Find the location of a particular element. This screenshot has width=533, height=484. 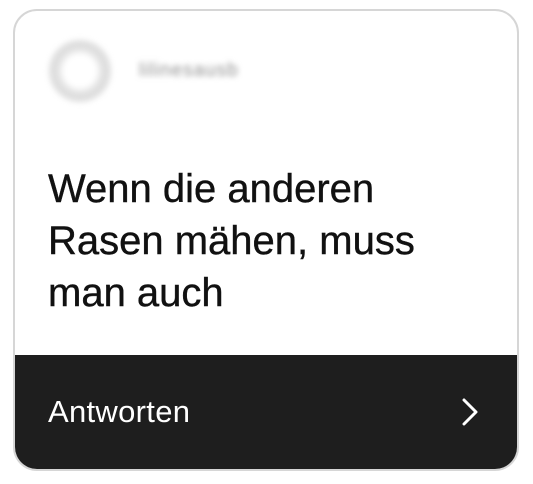

sender-username: lilinesausb is located at coordinates (189, 70).